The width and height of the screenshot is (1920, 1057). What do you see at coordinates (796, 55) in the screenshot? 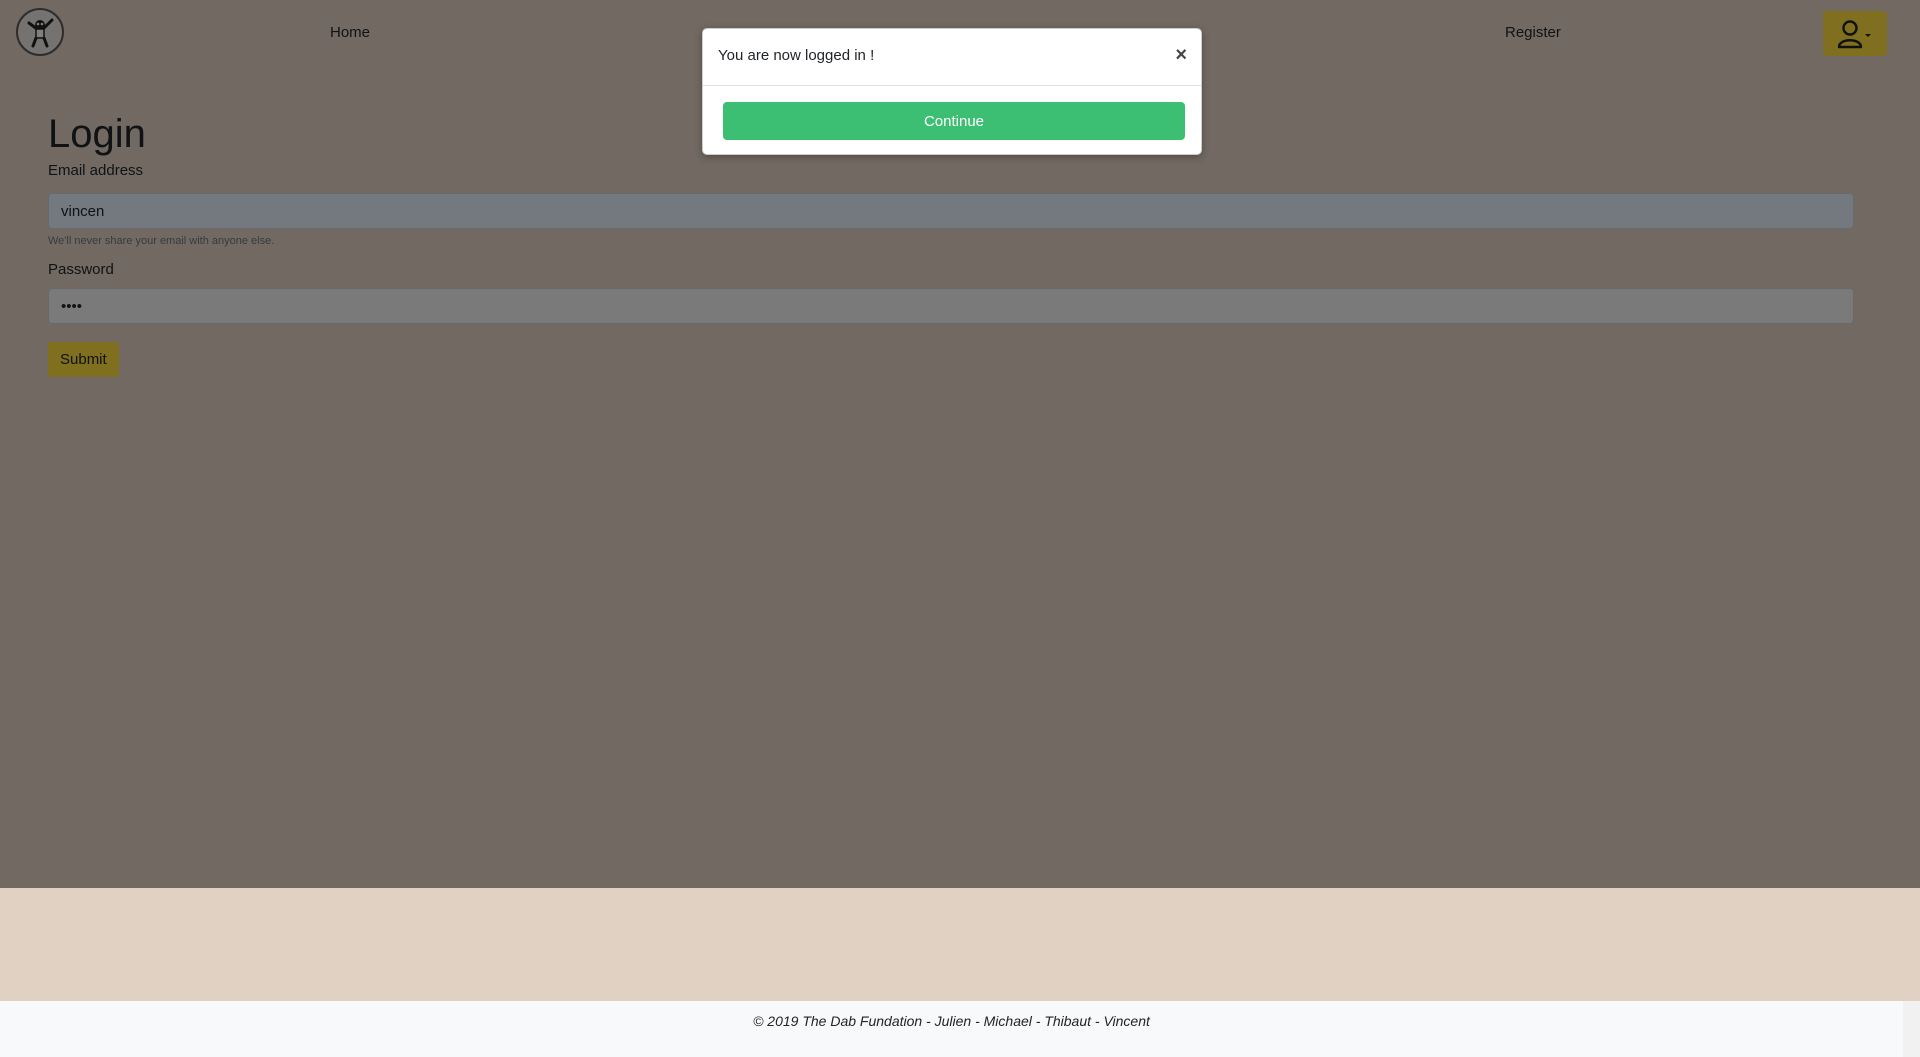
I see `modal-message: You are now logged in !` at bounding box center [796, 55].